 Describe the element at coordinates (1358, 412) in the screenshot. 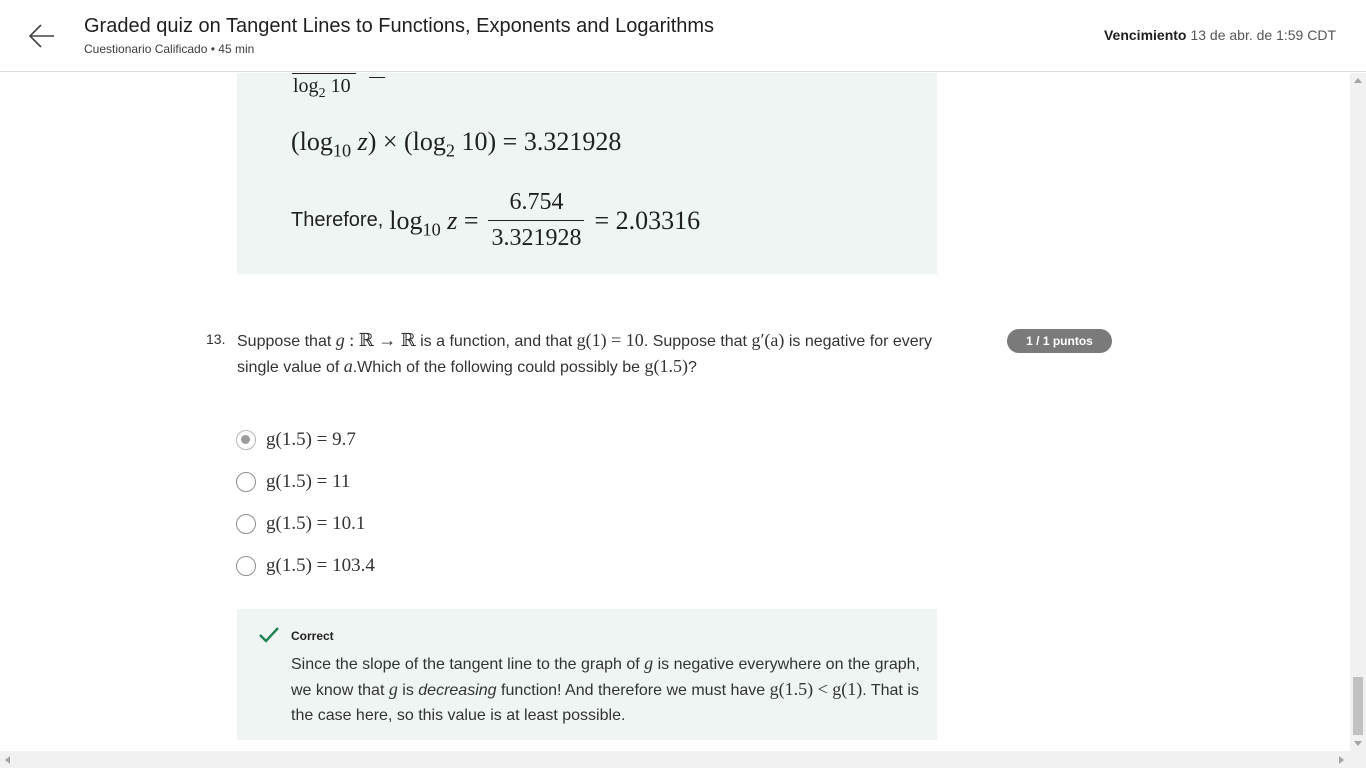

I see `vertical-scrollbar` at that location.